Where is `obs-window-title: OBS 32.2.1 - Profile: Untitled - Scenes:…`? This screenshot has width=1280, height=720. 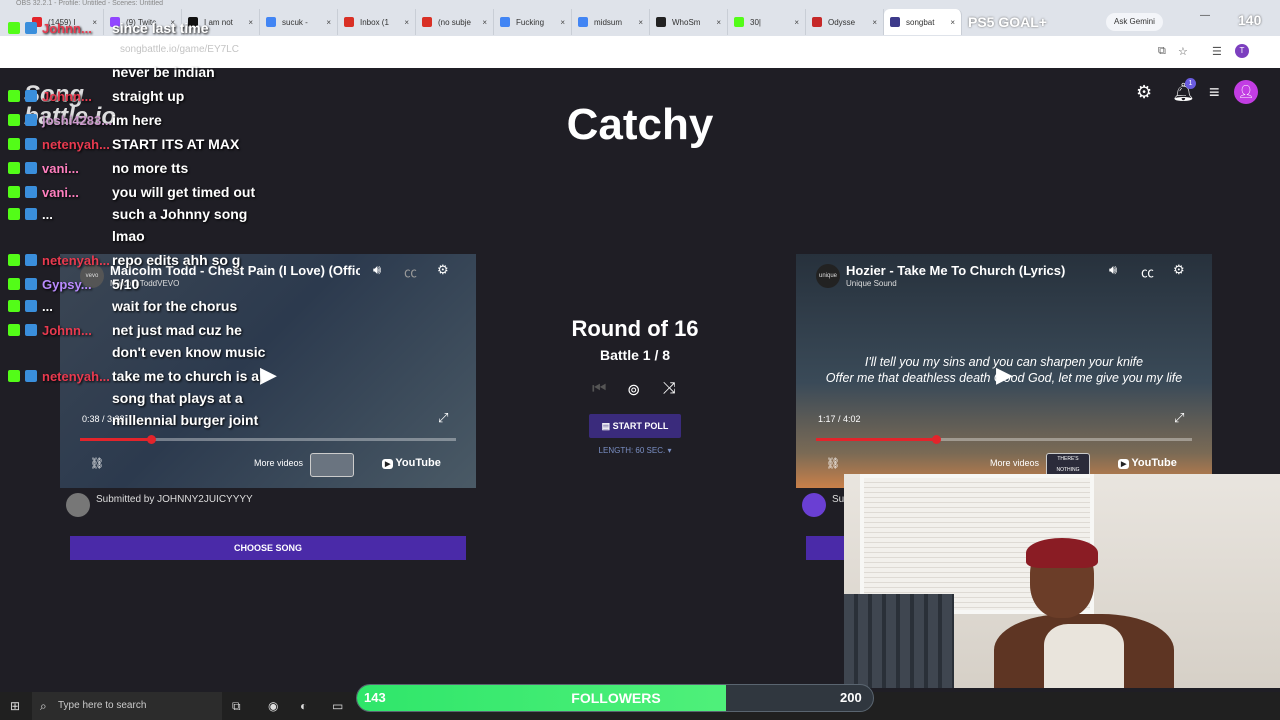 obs-window-title: OBS 32.2.1 - Profile: Untitled - Scenes:… is located at coordinates (640, 4).